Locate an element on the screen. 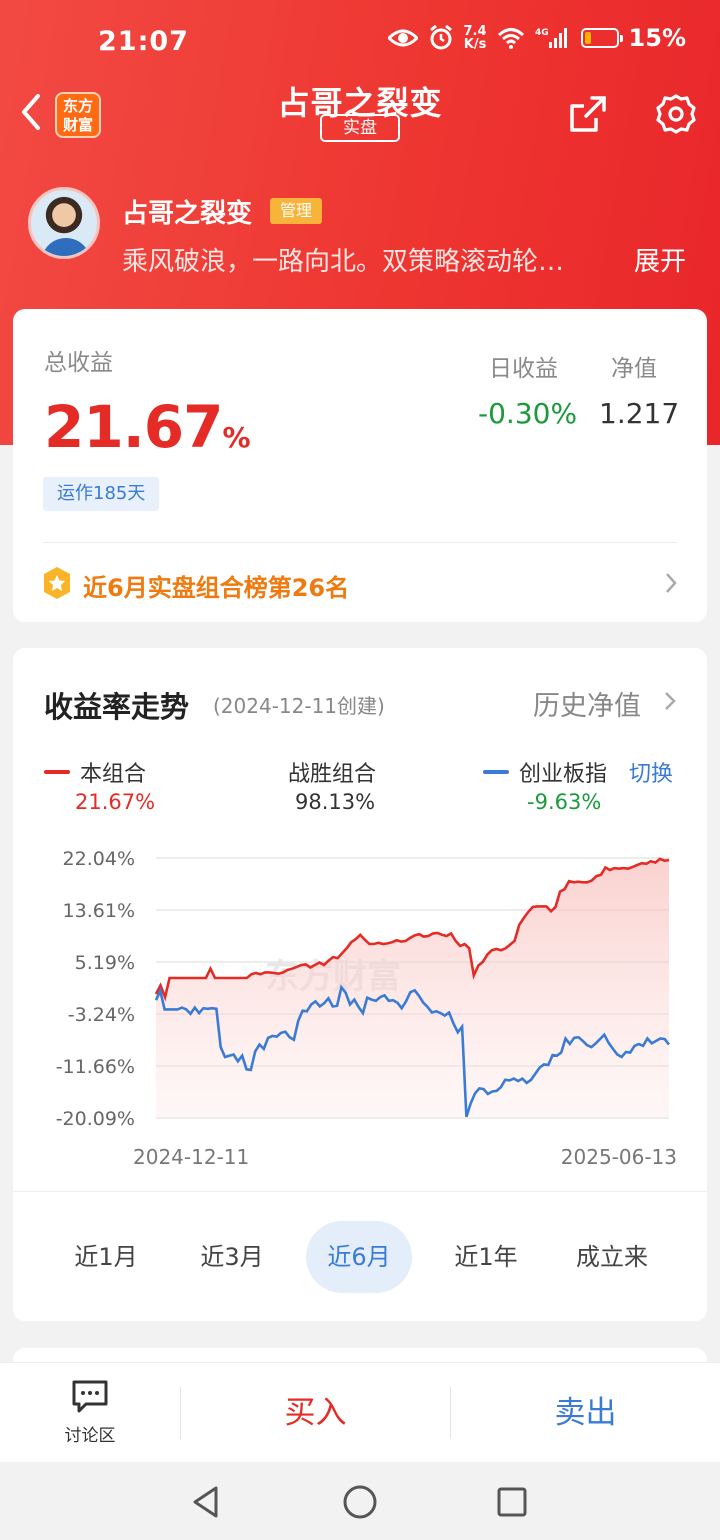 The image size is (720, 1540). x-tick-start: 2024-12-11 is located at coordinates (191, 1157).